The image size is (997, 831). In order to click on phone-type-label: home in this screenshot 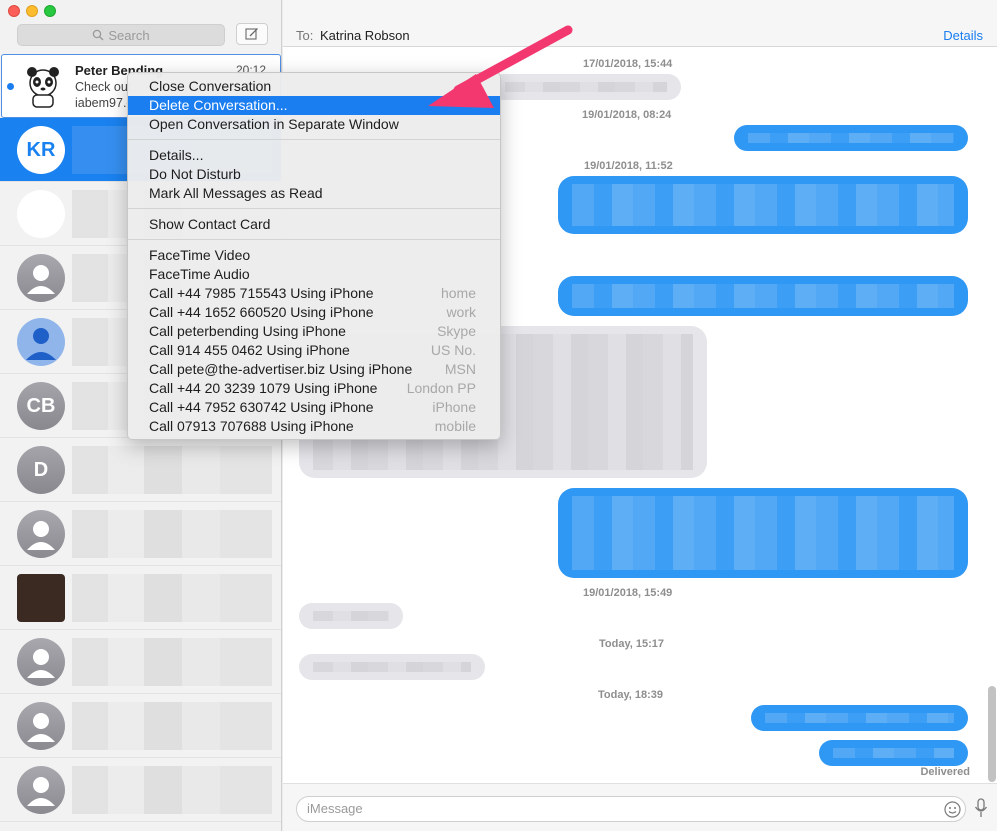, I will do `click(458, 293)`.